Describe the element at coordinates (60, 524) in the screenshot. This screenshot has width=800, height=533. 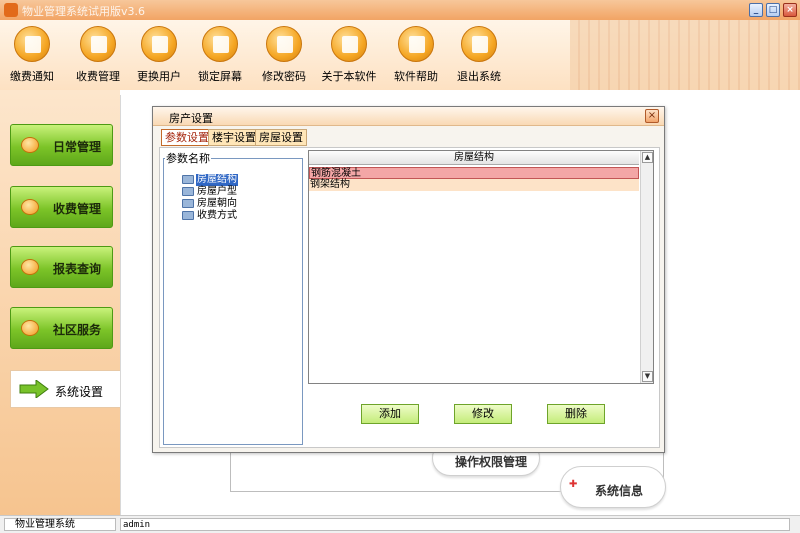
I see `status-app-name: 物业管理系统` at that location.